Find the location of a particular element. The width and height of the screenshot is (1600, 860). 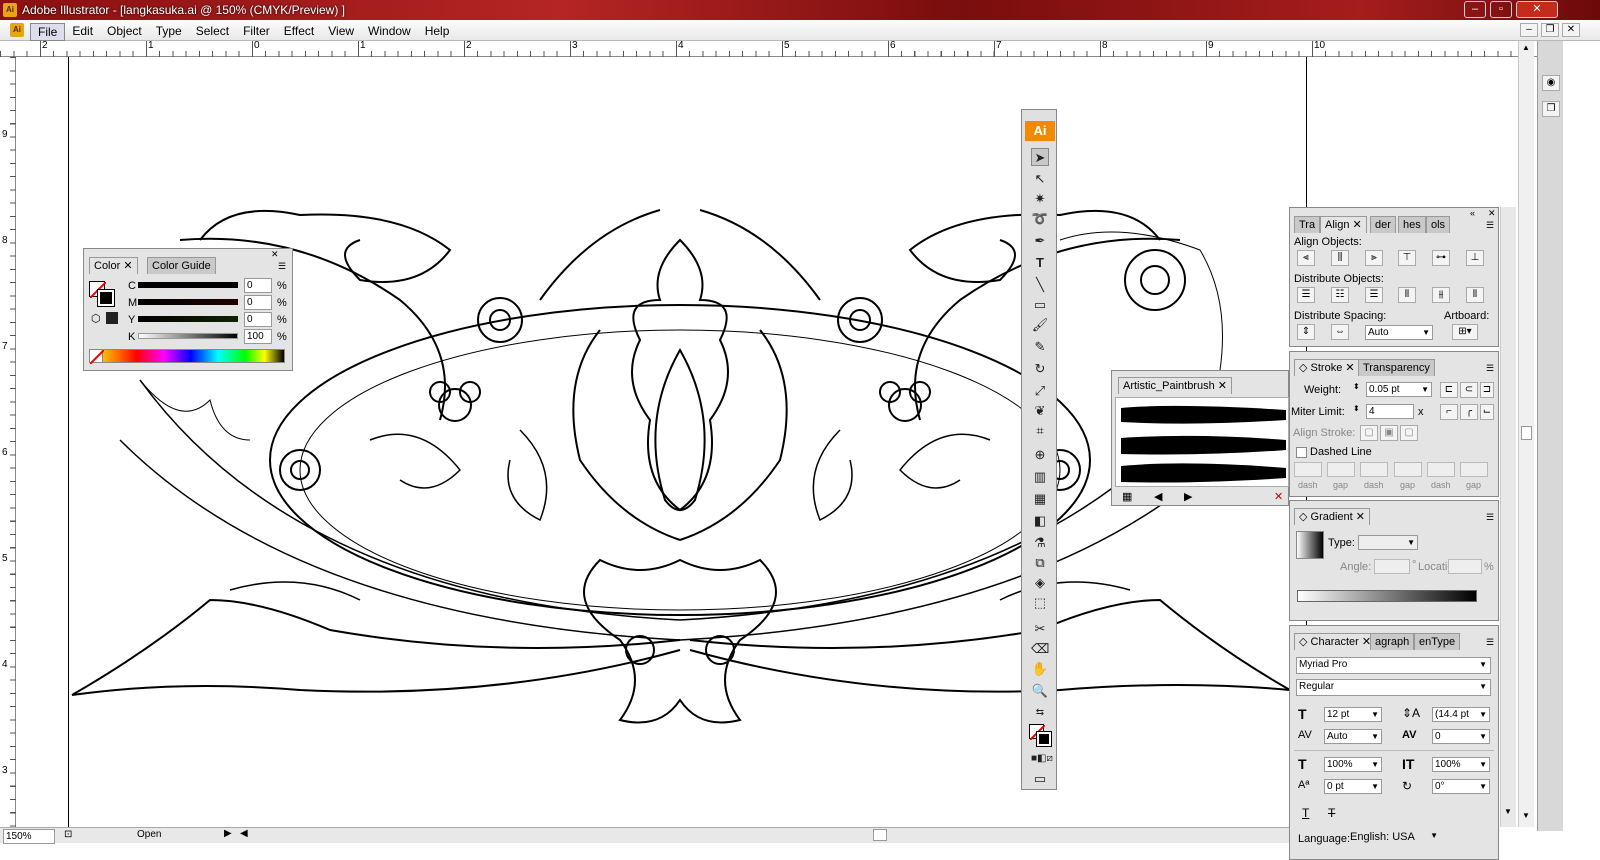

underline-icon: T is located at coordinates (1305, 813).